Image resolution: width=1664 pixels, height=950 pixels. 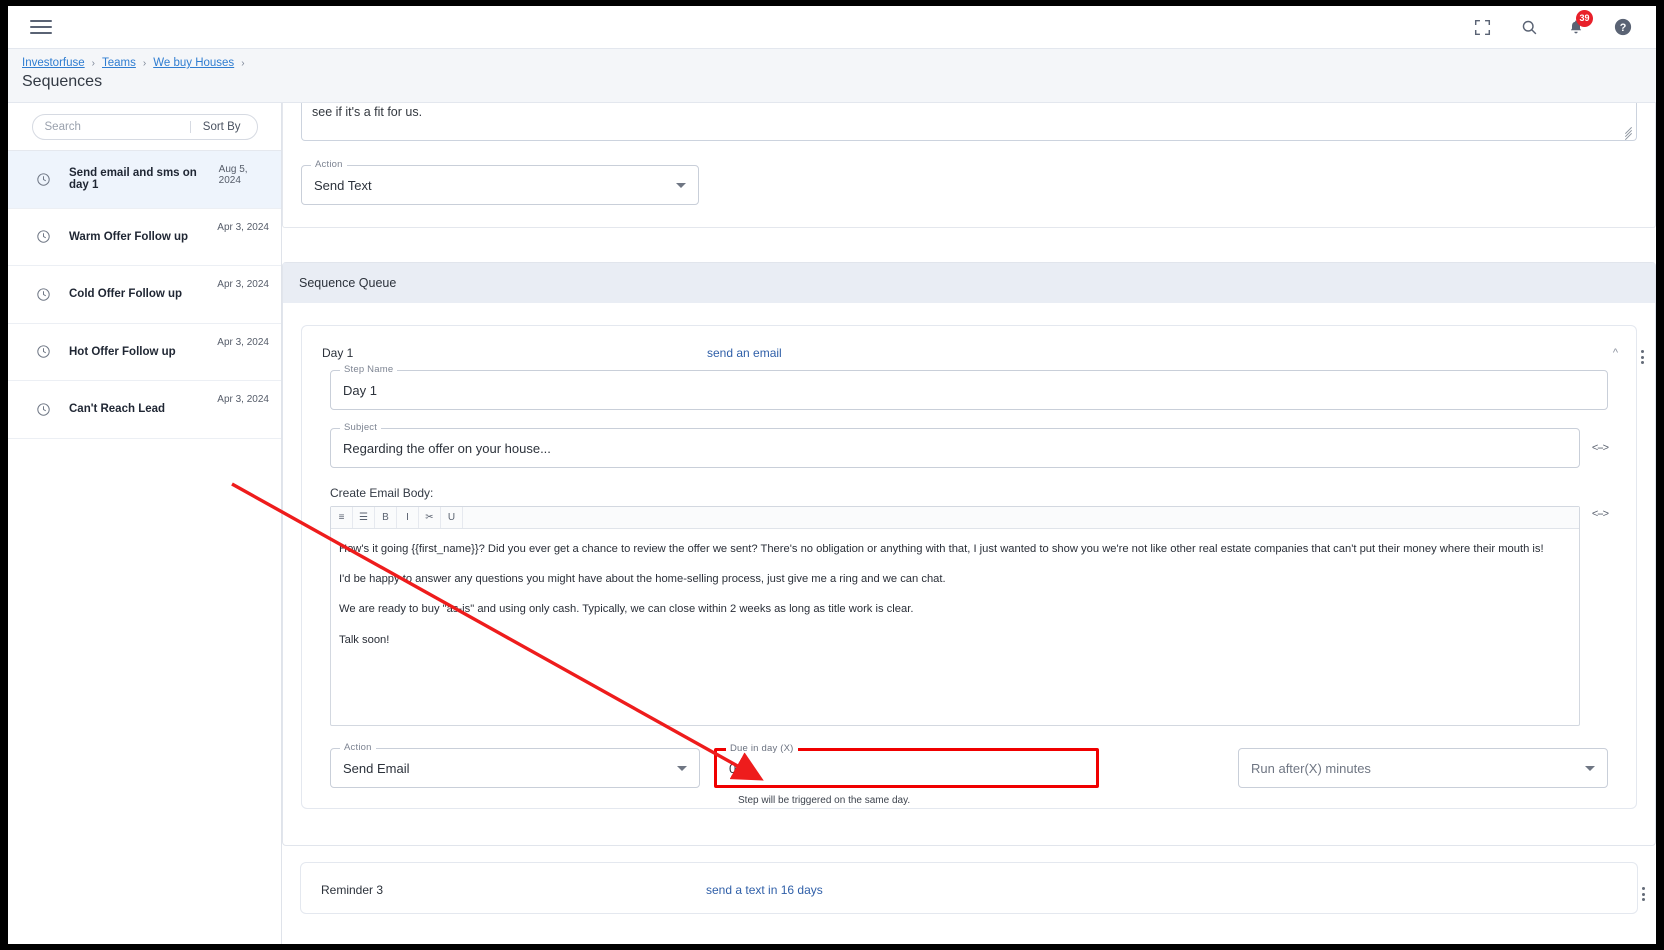 I want to click on step-name-label: Step Name, so click(x=369, y=369).